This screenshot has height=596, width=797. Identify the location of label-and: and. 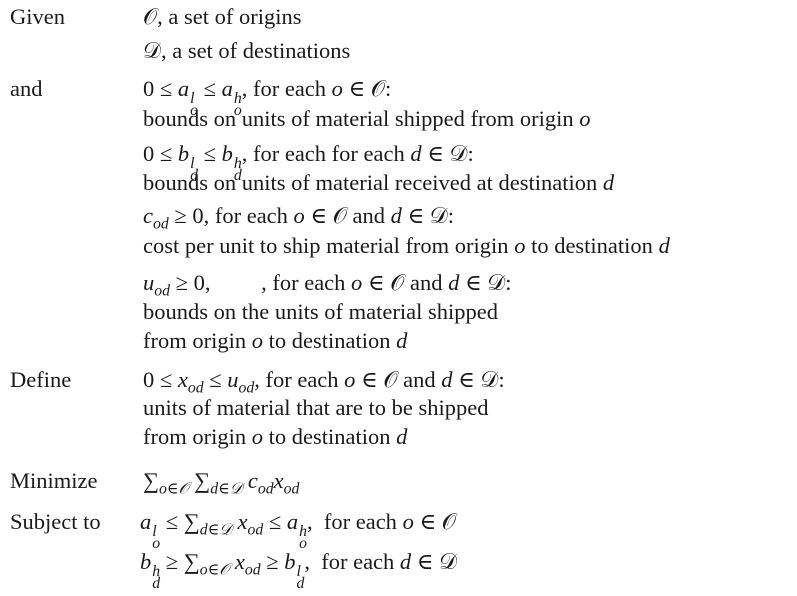
(26, 88).